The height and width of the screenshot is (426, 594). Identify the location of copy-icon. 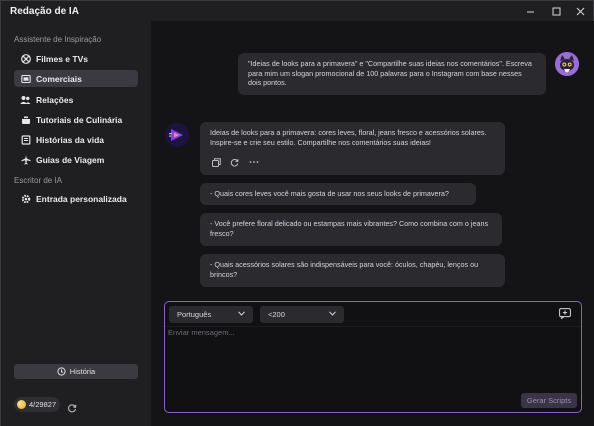
(216, 162).